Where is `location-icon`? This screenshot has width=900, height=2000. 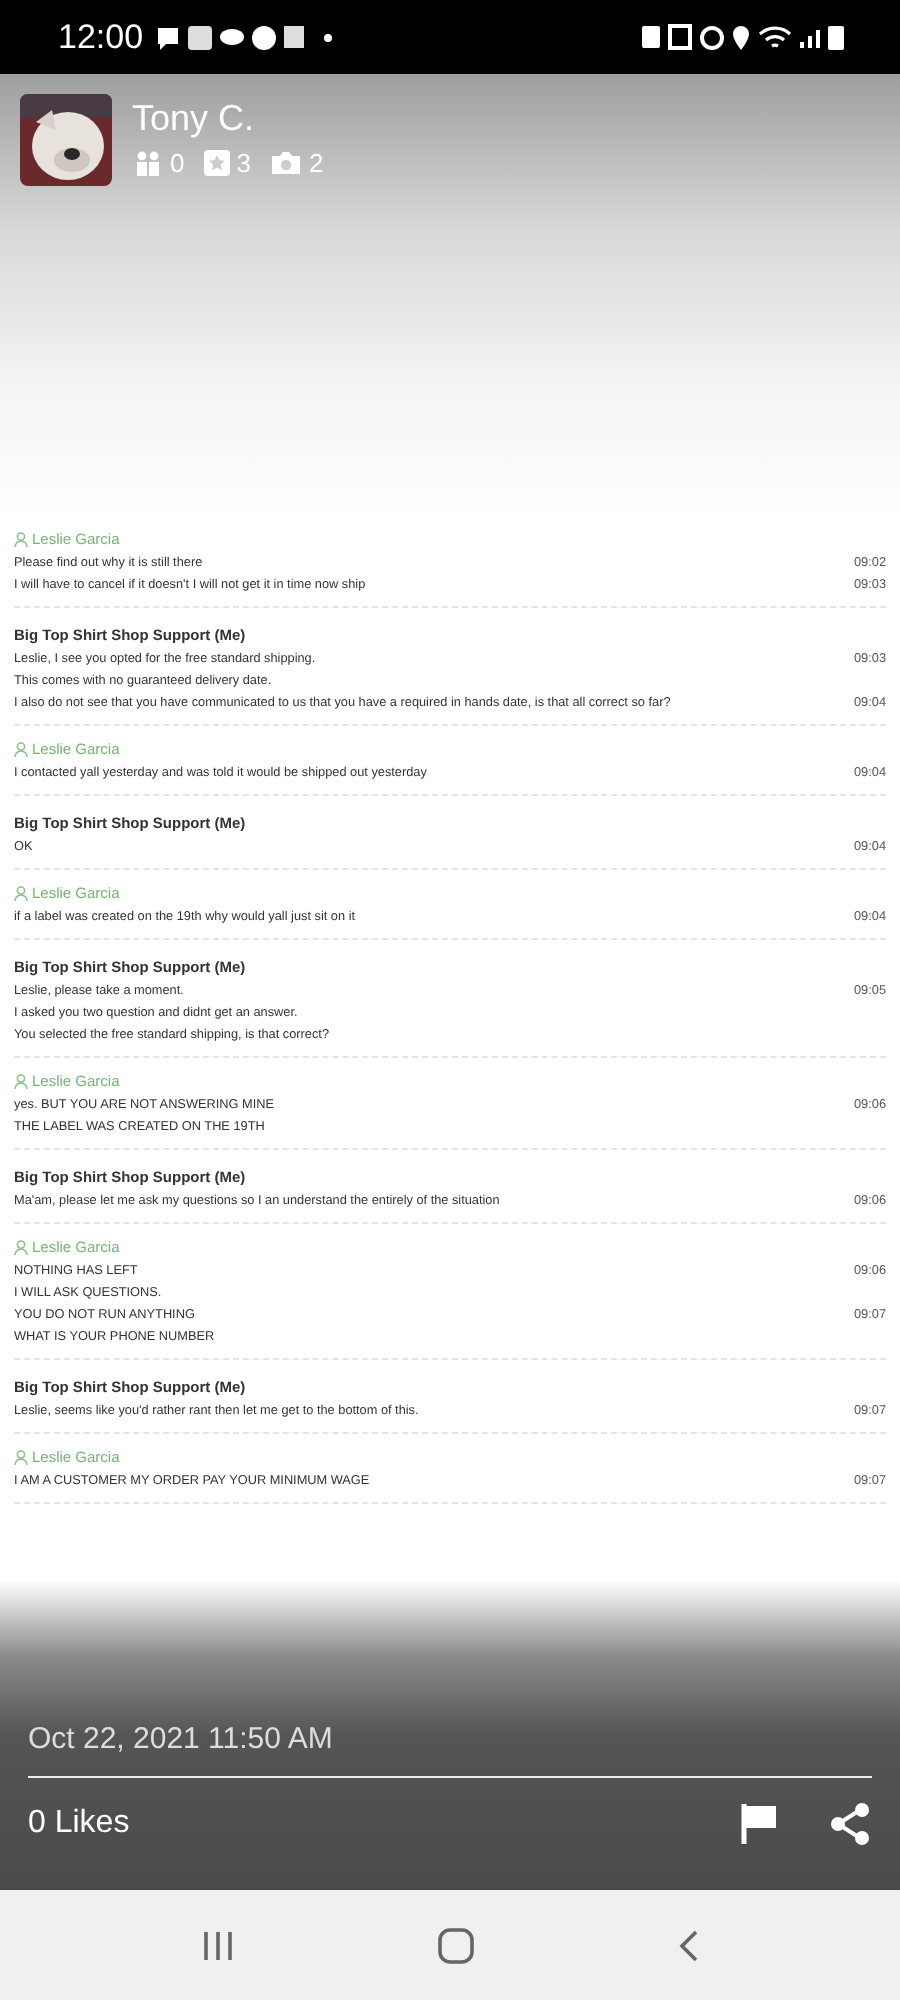 location-icon is located at coordinates (741, 37).